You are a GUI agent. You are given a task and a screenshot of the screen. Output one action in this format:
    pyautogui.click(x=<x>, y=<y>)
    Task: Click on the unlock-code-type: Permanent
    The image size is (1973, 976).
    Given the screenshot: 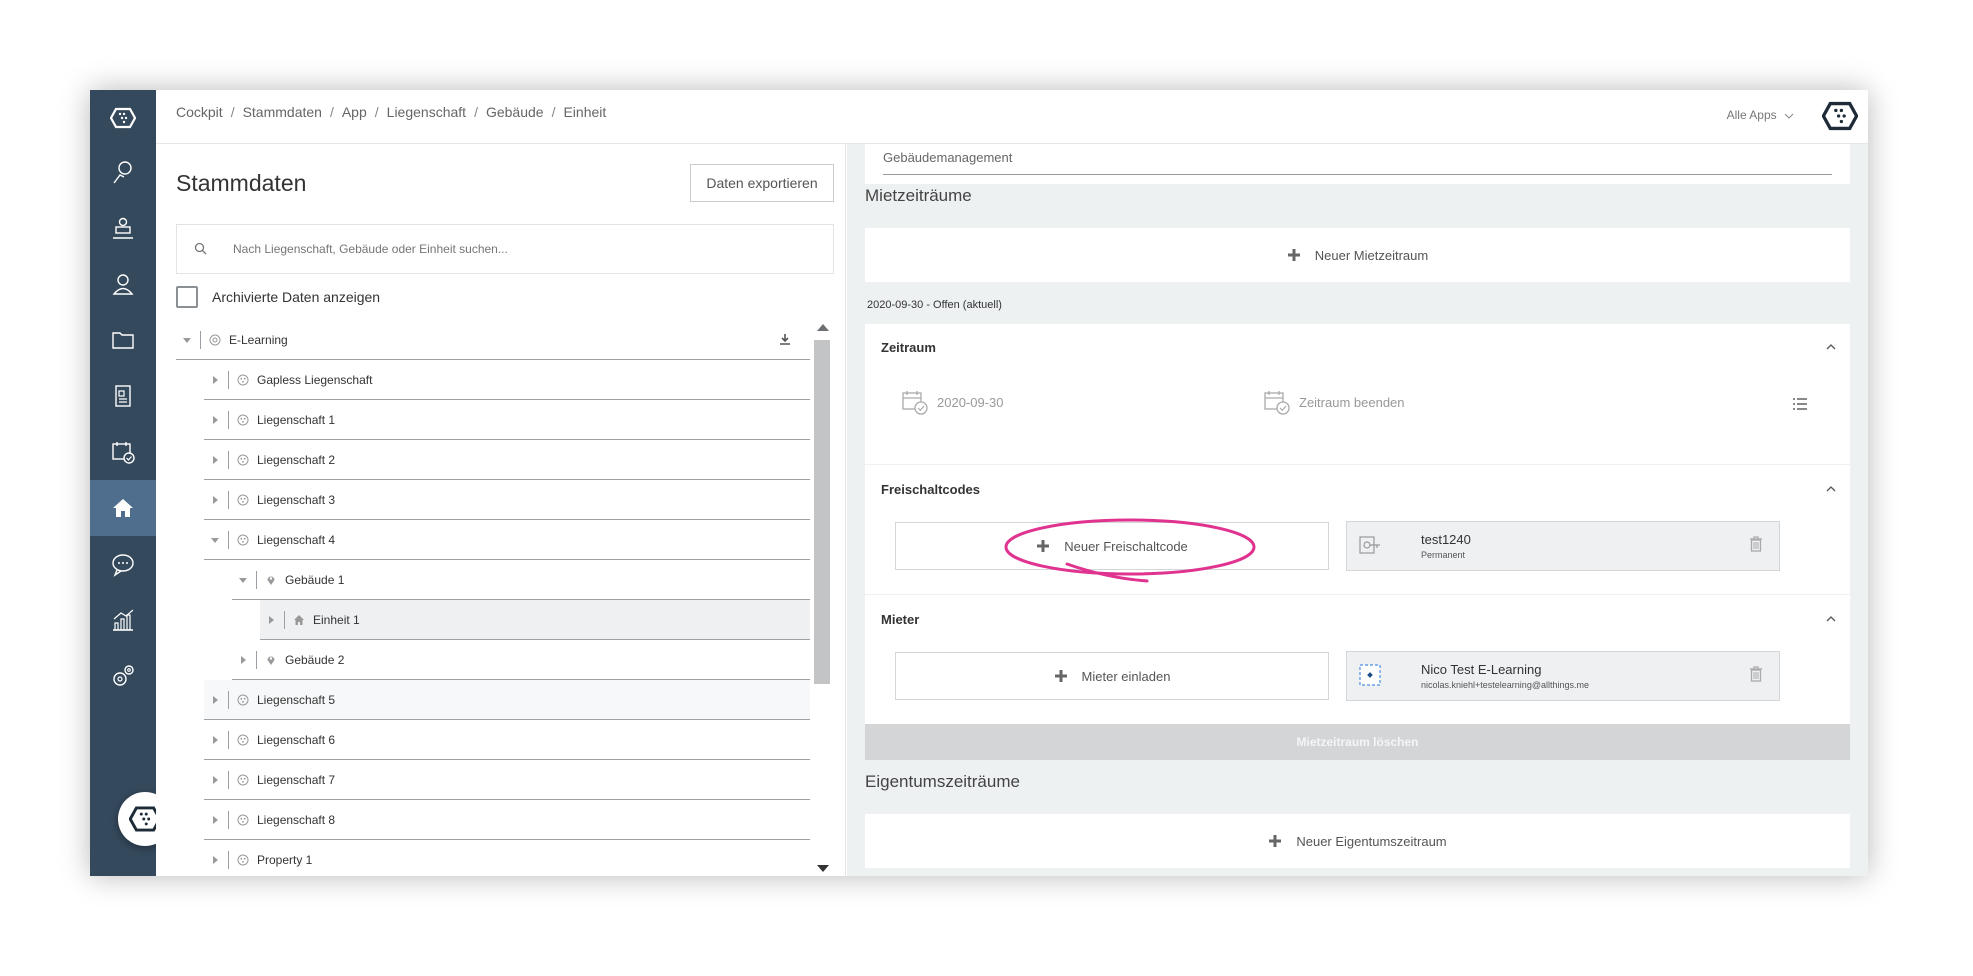 What is the action you would take?
    pyautogui.click(x=1443, y=555)
    